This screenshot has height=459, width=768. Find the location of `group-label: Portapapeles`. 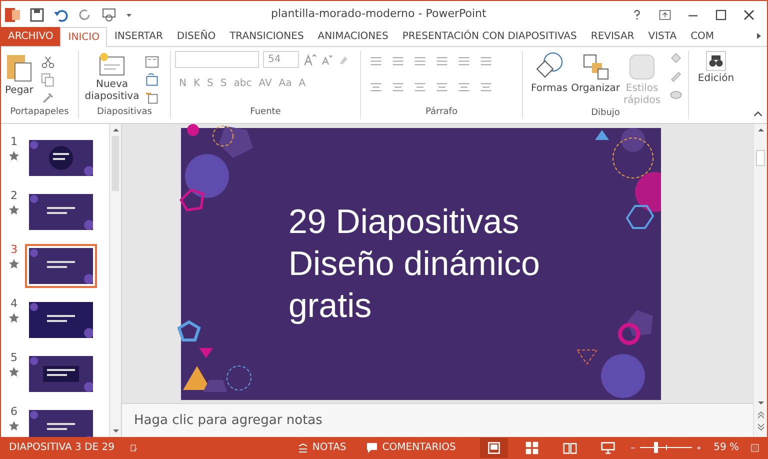

group-label: Portapapeles is located at coordinates (39, 112).